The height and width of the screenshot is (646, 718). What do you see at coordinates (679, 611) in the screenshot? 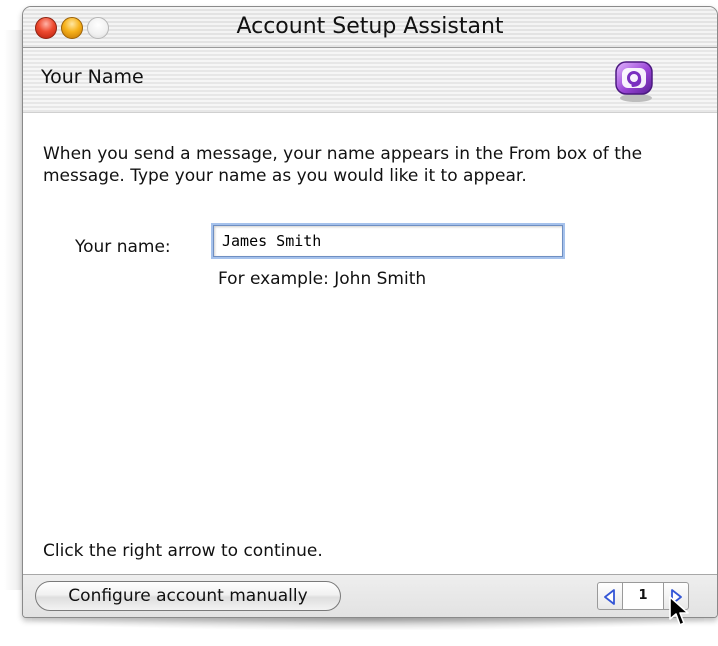
I see `mouse-pointer-icon` at bounding box center [679, 611].